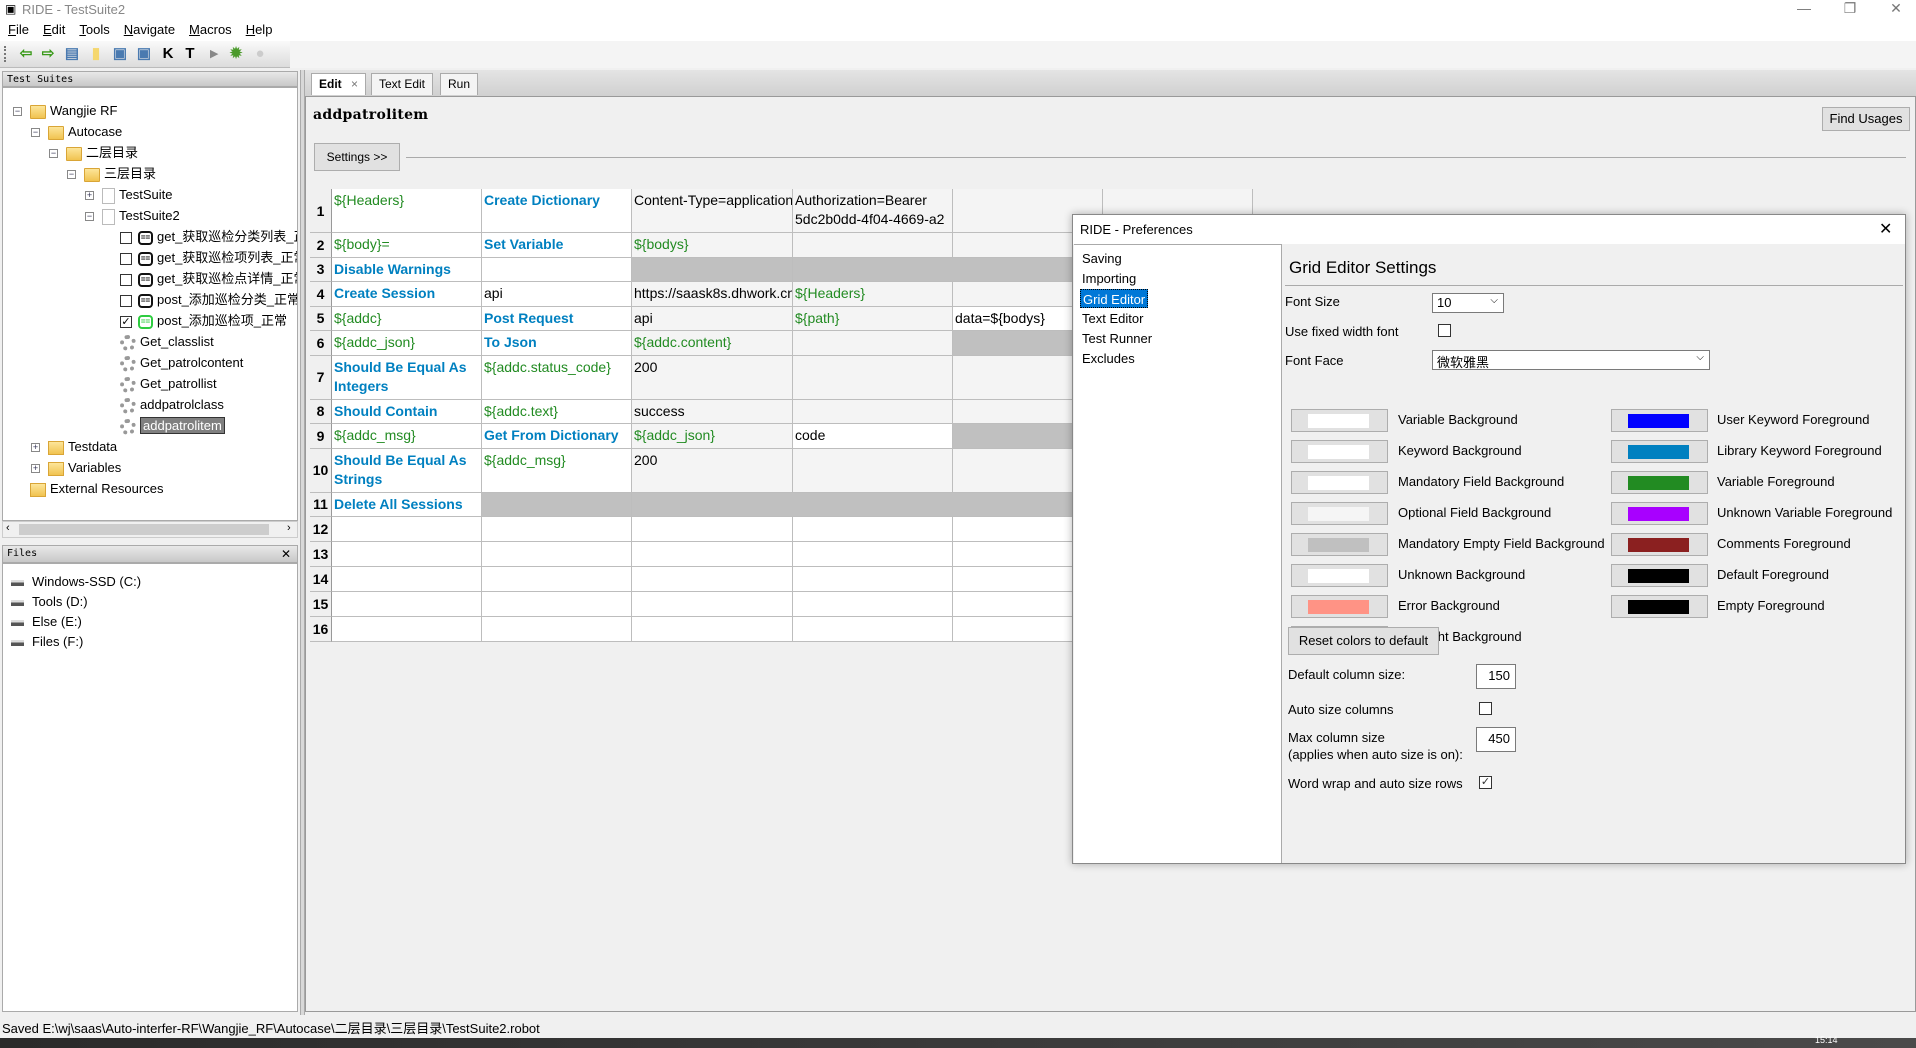 The width and height of the screenshot is (1916, 1048). Describe the element at coordinates (128, 194) in the screenshot. I see `tree-item: + TestSuite` at that location.